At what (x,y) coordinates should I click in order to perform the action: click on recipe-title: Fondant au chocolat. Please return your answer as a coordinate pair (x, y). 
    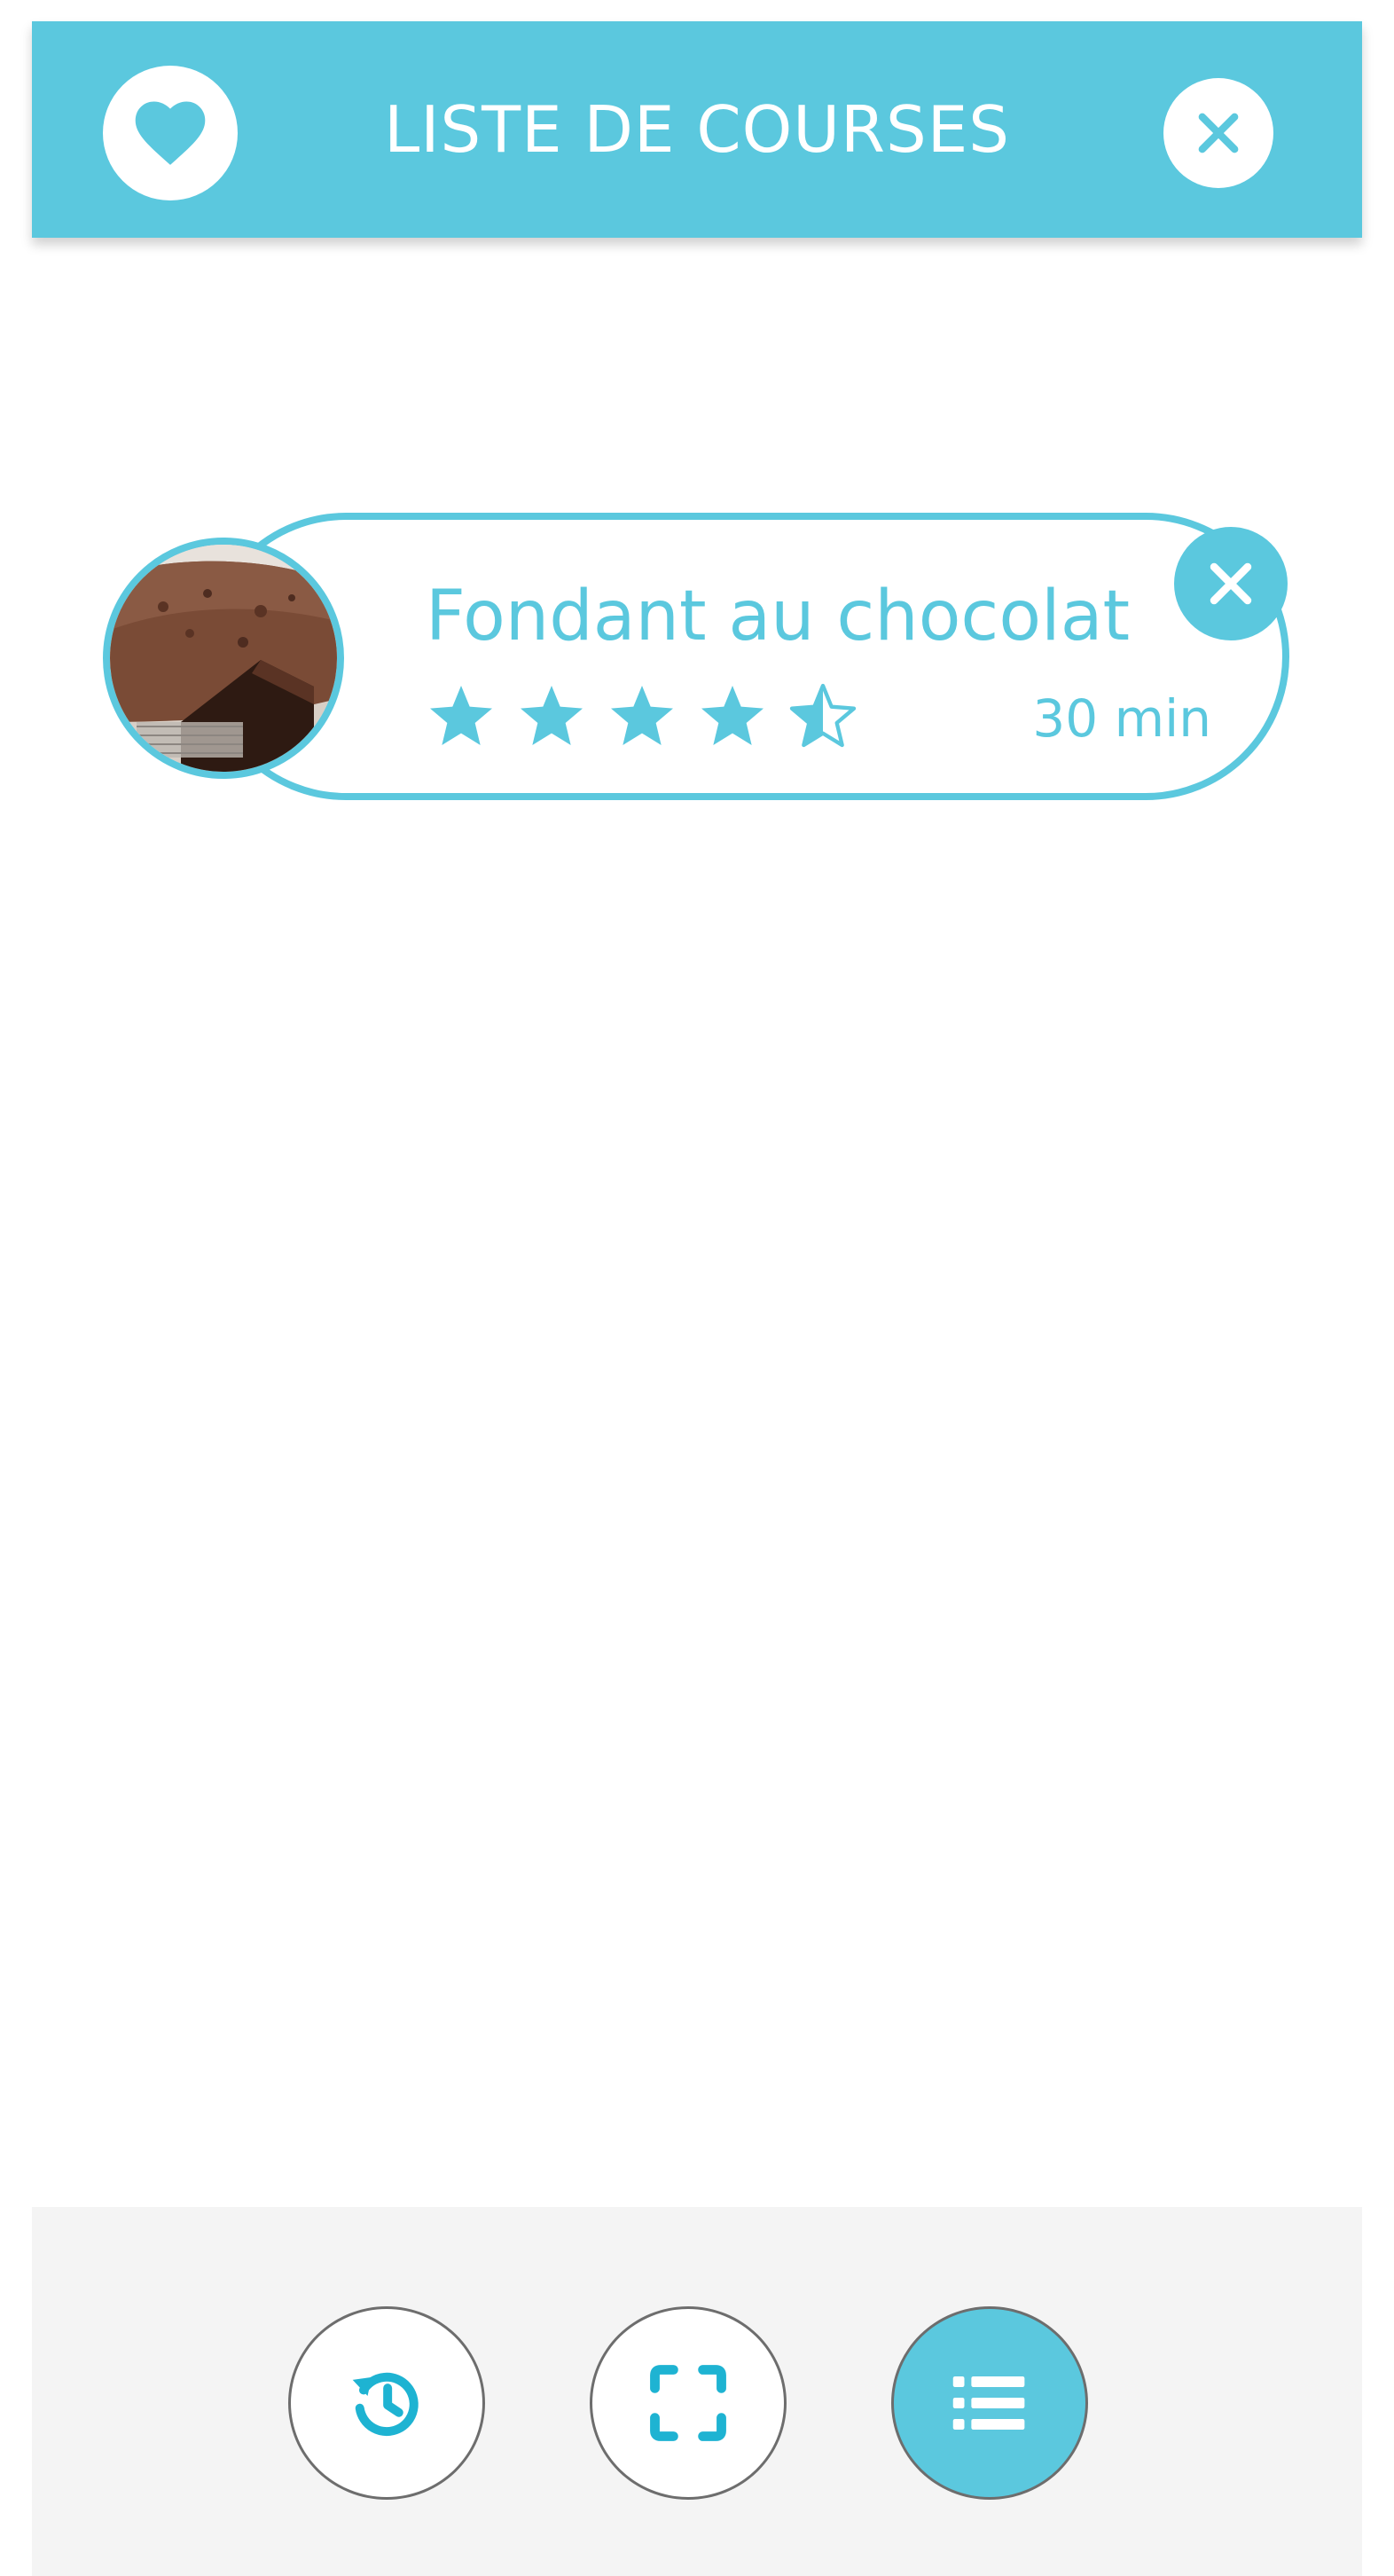
    Looking at the image, I should click on (778, 616).